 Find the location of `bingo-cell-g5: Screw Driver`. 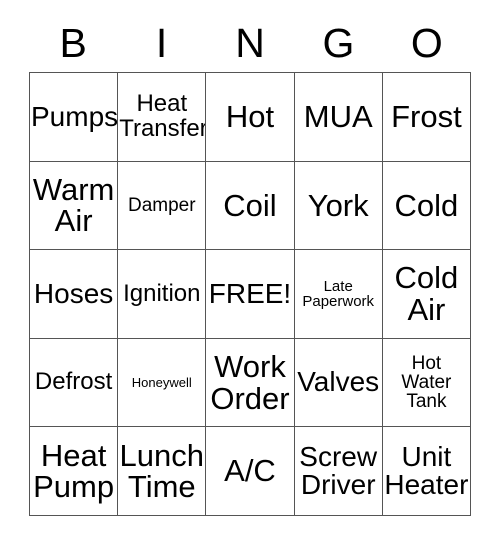

bingo-cell-g5: Screw Driver is located at coordinates (338, 471).